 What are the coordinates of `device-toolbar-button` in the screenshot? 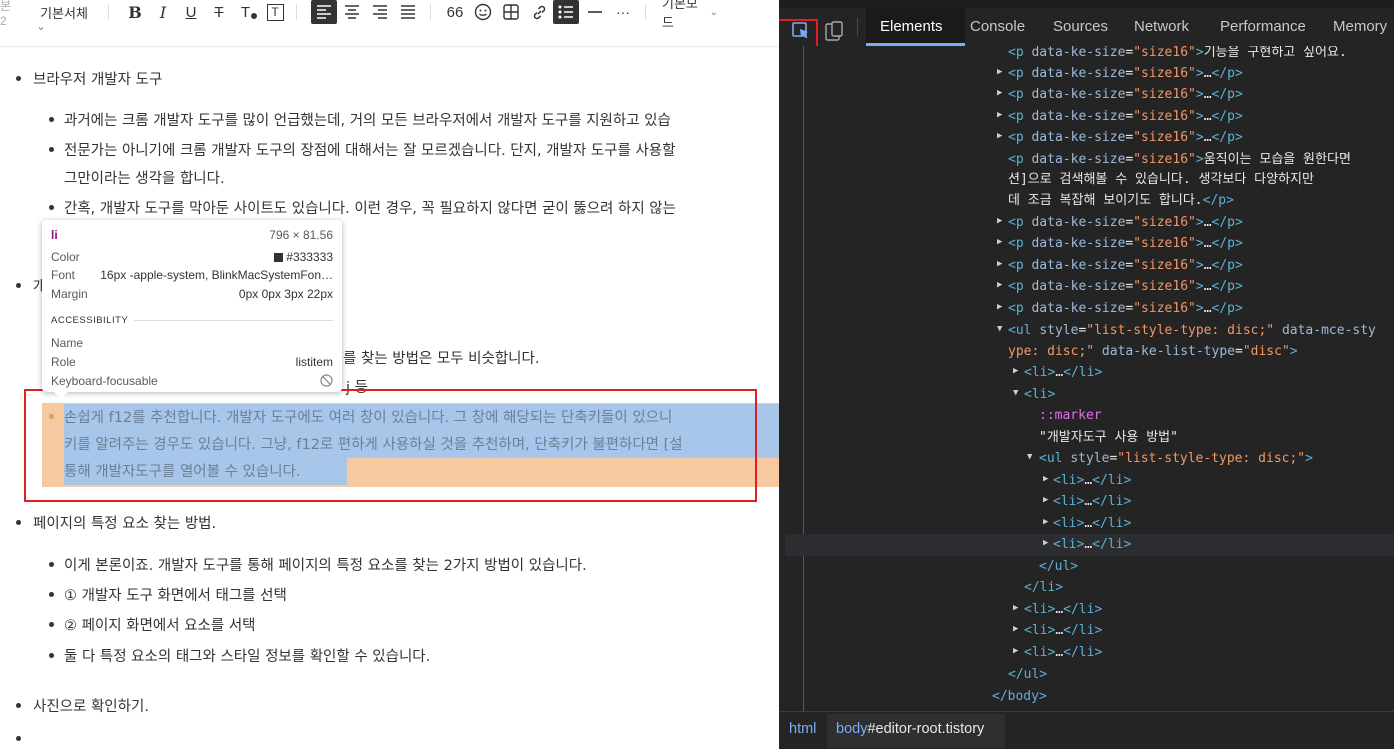 It's located at (834, 31).